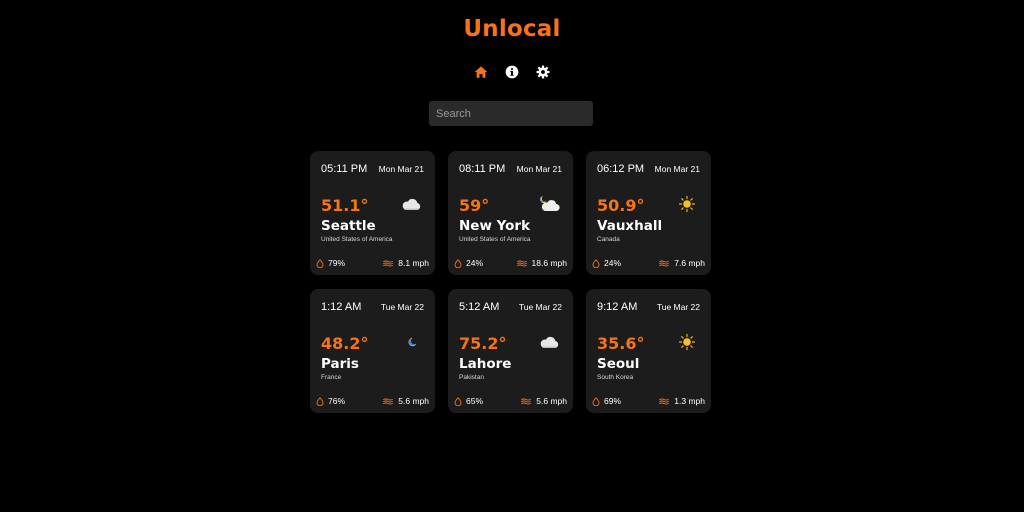 Image resolution: width=1024 pixels, height=512 pixels. I want to click on temperature: 35.6°, so click(621, 343).